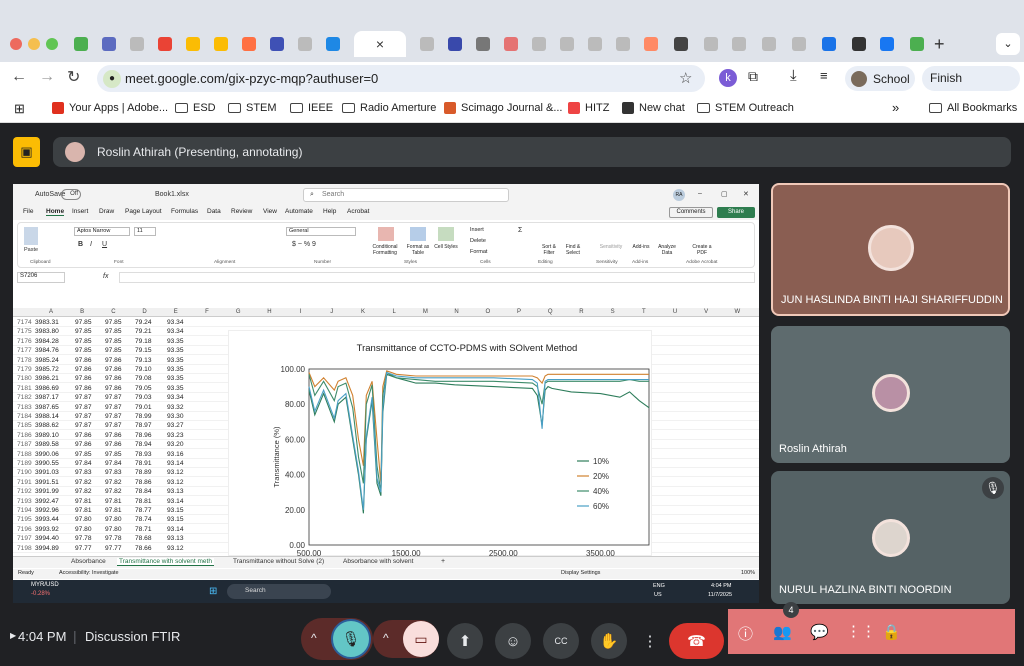 The height and width of the screenshot is (666, 1024). Describe the element at coordinates (176, 312) in the screenshot. I see `column-header: E` at that location.